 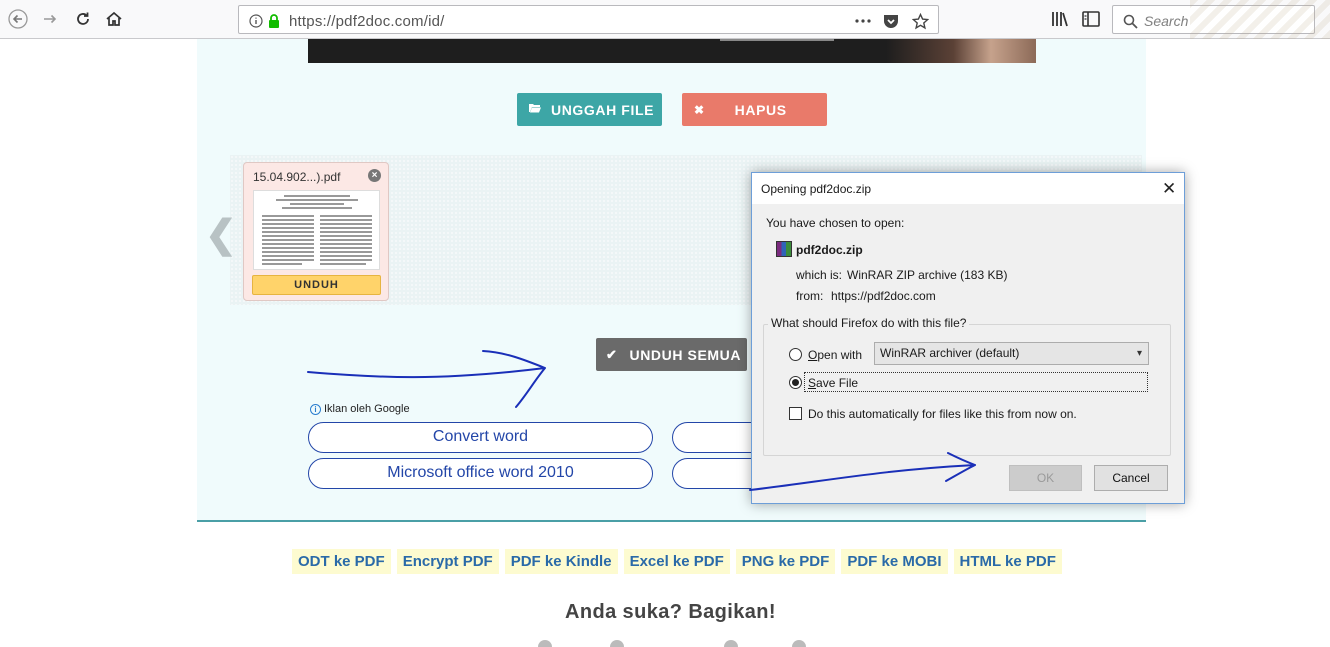 I want to click on browser-toolbar: https://pdf2doc.com/id/ Search, so click(x=665, y=19).